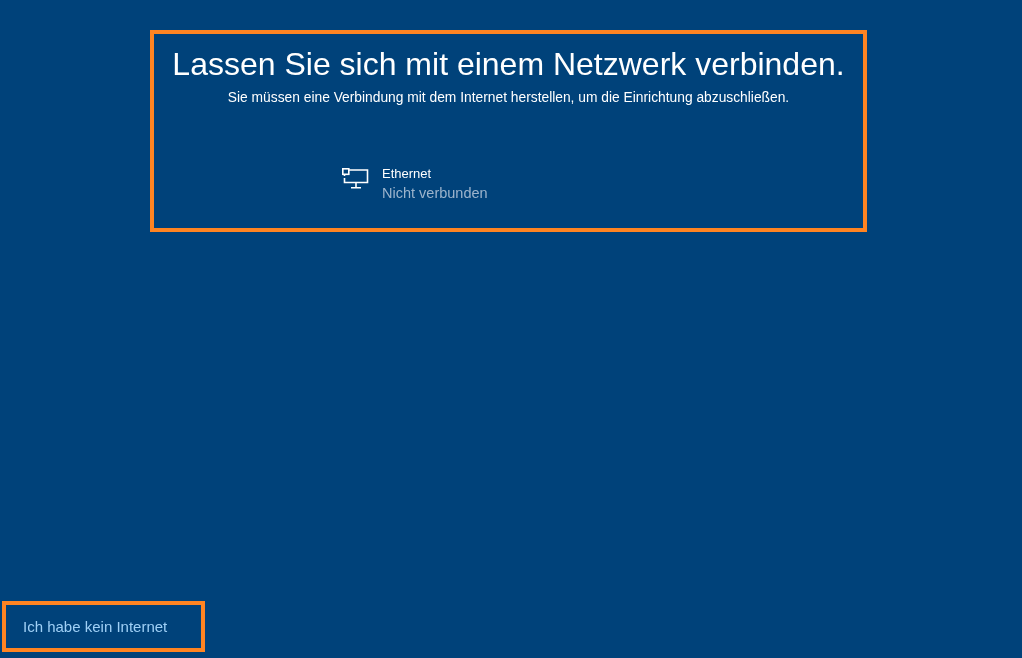  I want to click on page-subtitle: Sie müssen eine Verbindung mit dem Internet herstellen, um die Einrichtung abzuschließen., so click(508, 98).